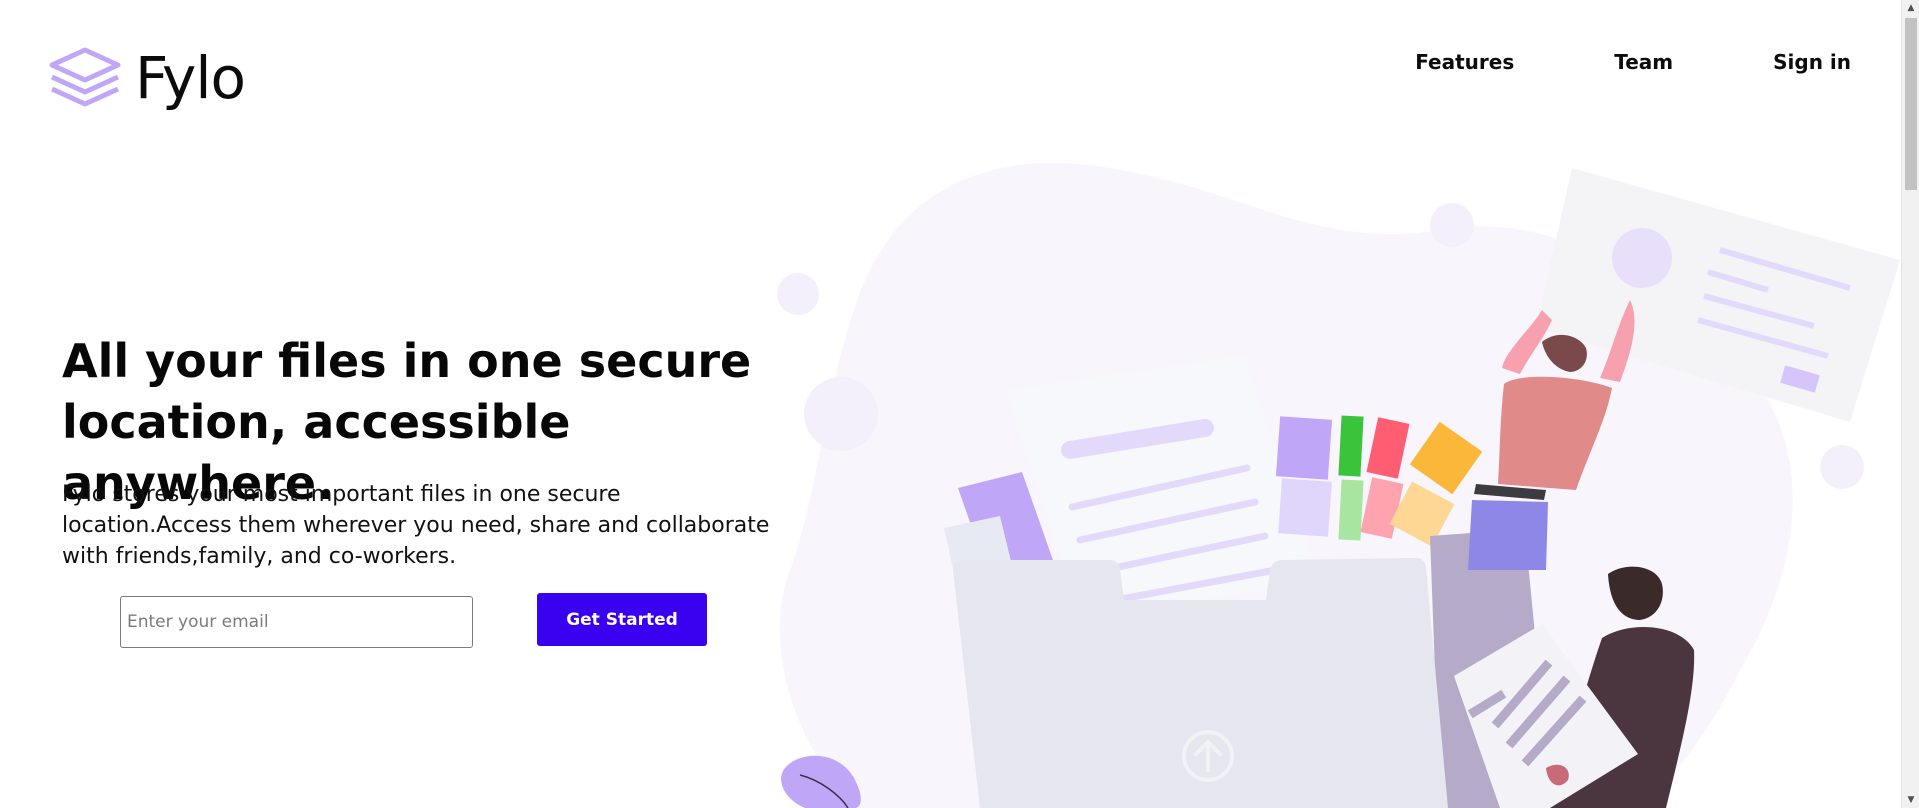 The height and width of the screenshot is (808, 1919). I want to click on swatch-purple, so click(1304, 448).